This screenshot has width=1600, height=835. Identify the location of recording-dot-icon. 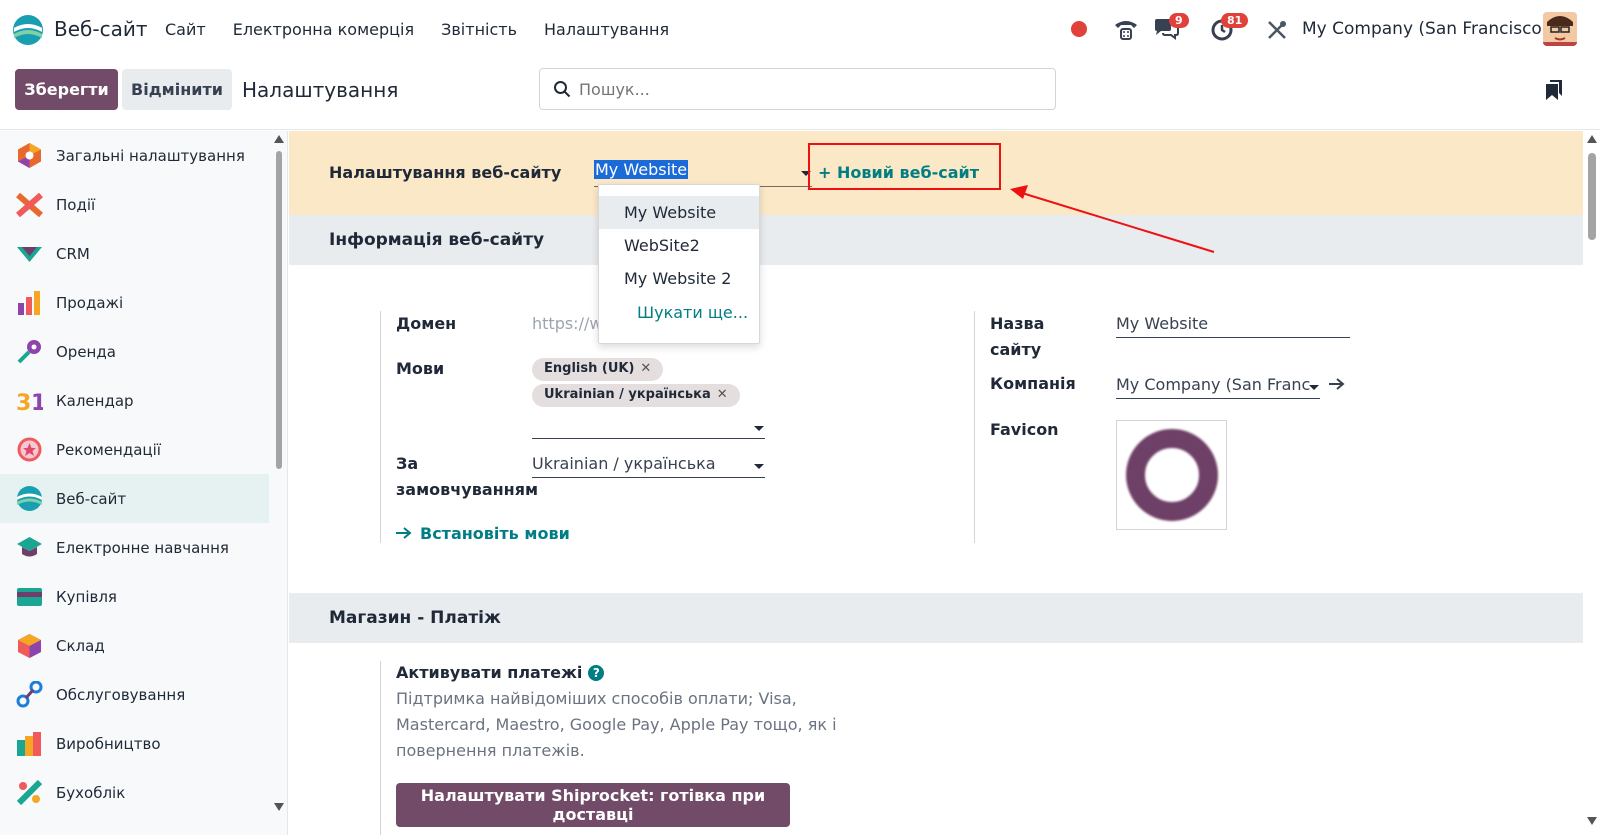
(1079, 29).